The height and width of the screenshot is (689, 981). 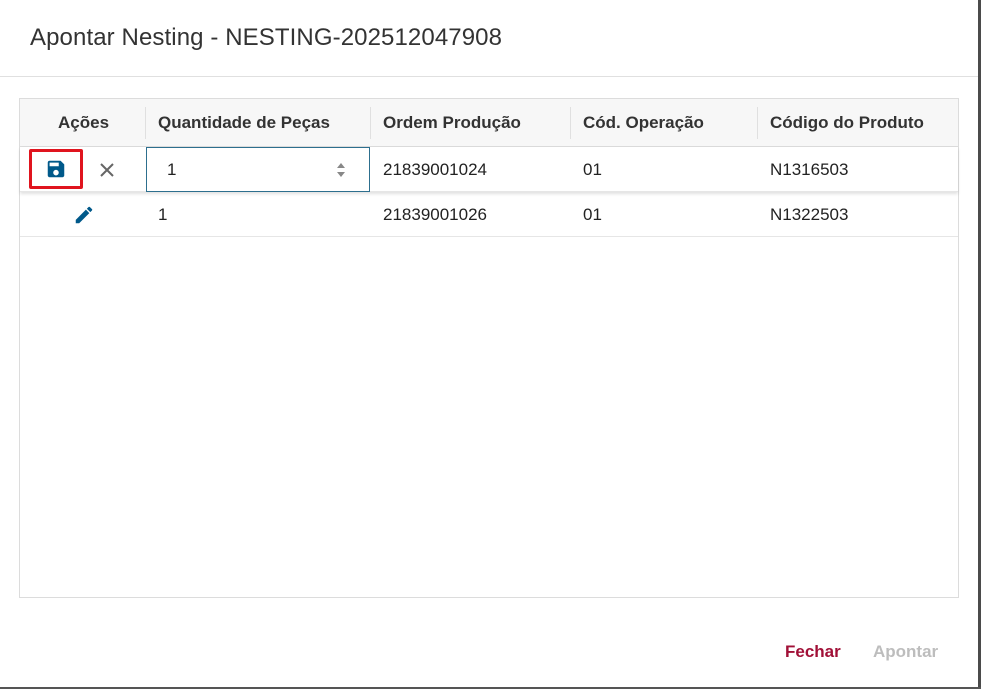 What do you see at coordinates (905, 652) in the screenshot?
I see `apontar-button: Apontar` at bounding box center [905, 652].